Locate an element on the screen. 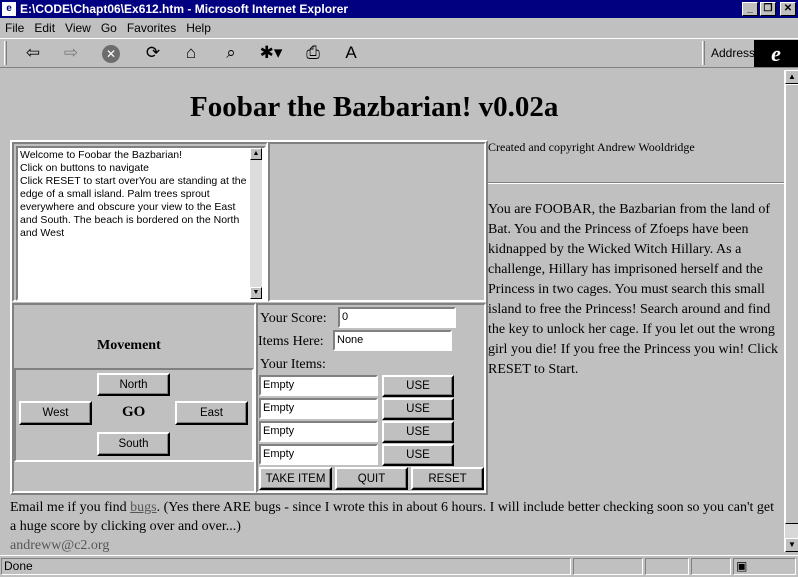 Image resolution: width=798 pixels, height=577 pixels. log-scrollbar: ▲ ▼ is located at coordinates (256, 223).